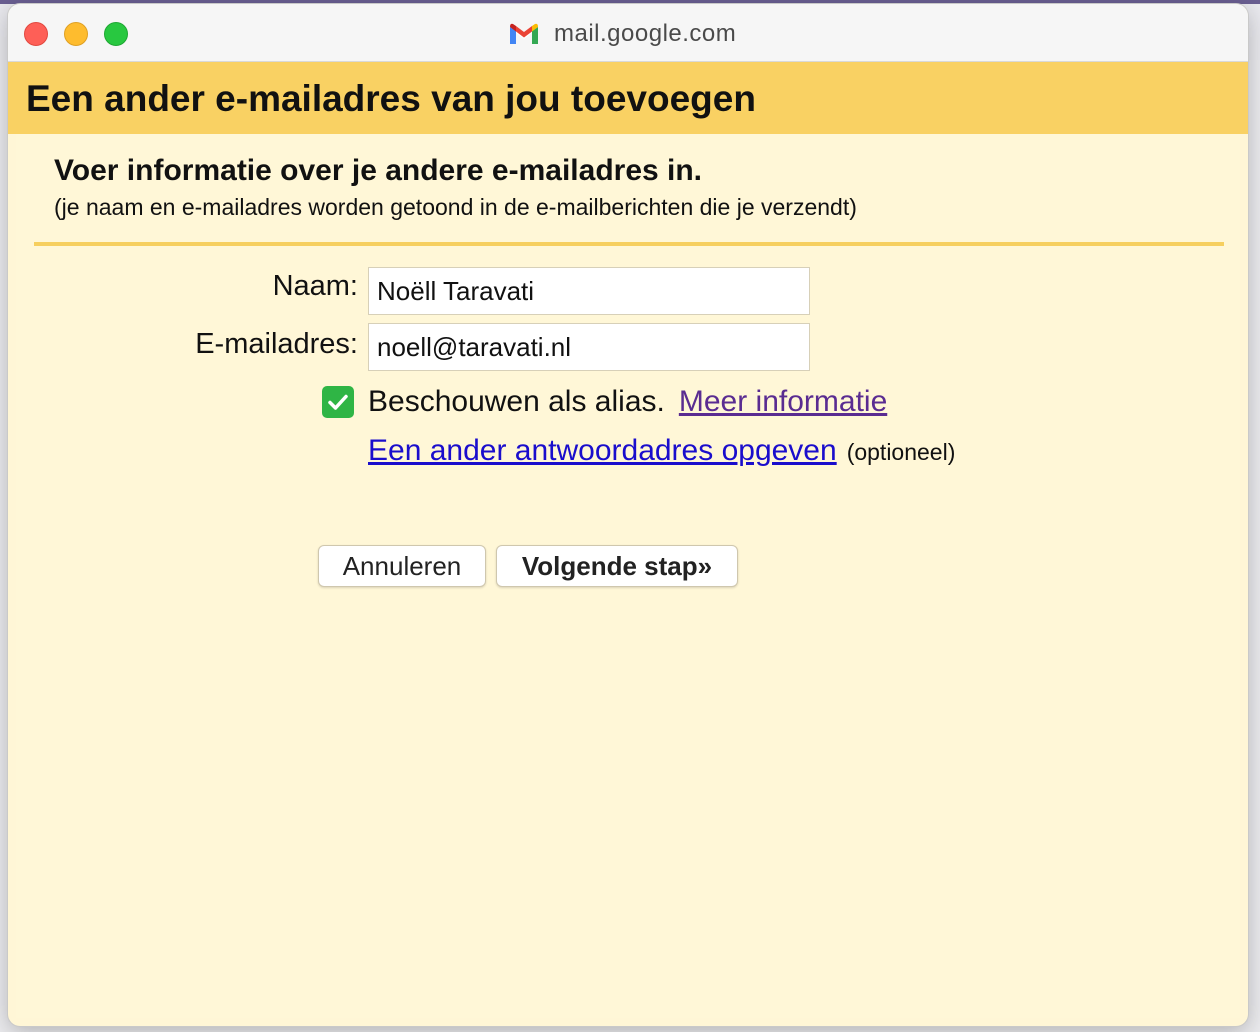 This screenshot has height=1032, width=1260. Describe the element at coordinates (524, 33) in the screenshot. I see `gmail-icon` at that location.